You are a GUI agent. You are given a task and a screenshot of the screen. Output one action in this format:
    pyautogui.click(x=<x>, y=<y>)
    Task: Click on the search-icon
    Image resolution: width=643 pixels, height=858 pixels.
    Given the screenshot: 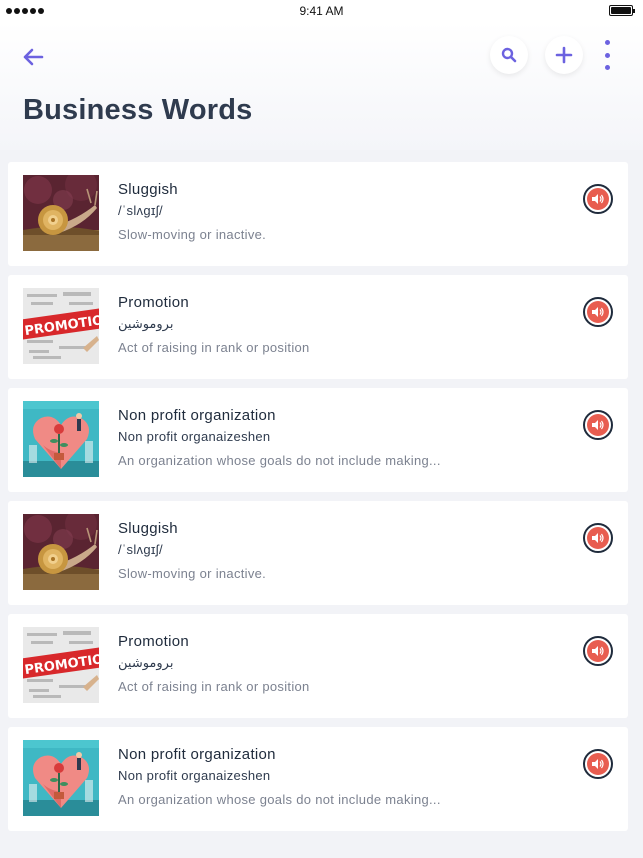 What is the action you would take?
    pyautogui.click(x=509, y=55)
    